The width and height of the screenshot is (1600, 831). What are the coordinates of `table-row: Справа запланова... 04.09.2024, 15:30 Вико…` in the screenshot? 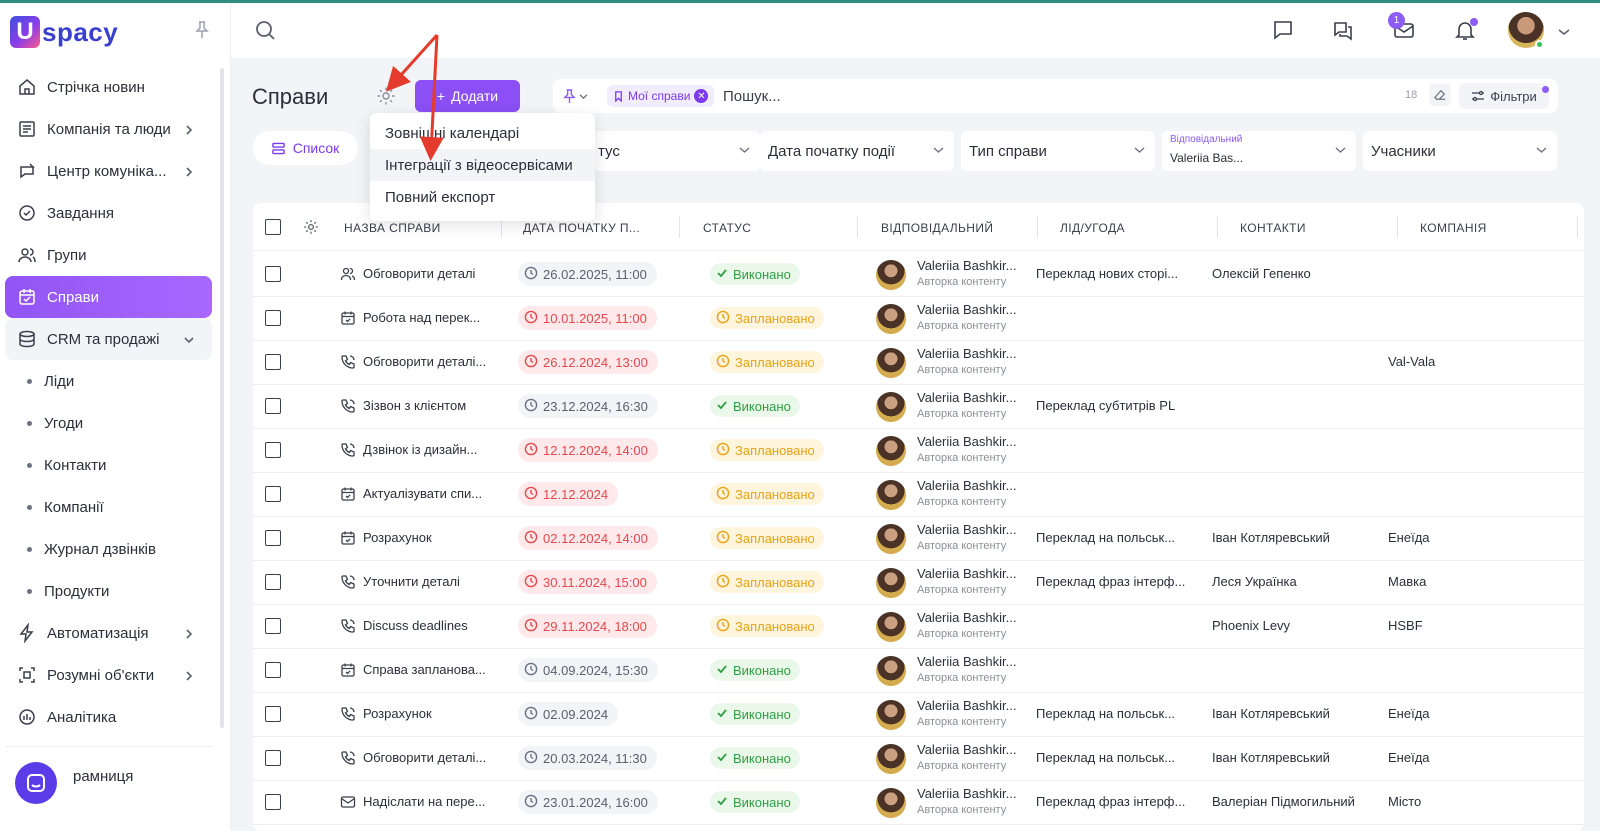 It's located at (918, 670).